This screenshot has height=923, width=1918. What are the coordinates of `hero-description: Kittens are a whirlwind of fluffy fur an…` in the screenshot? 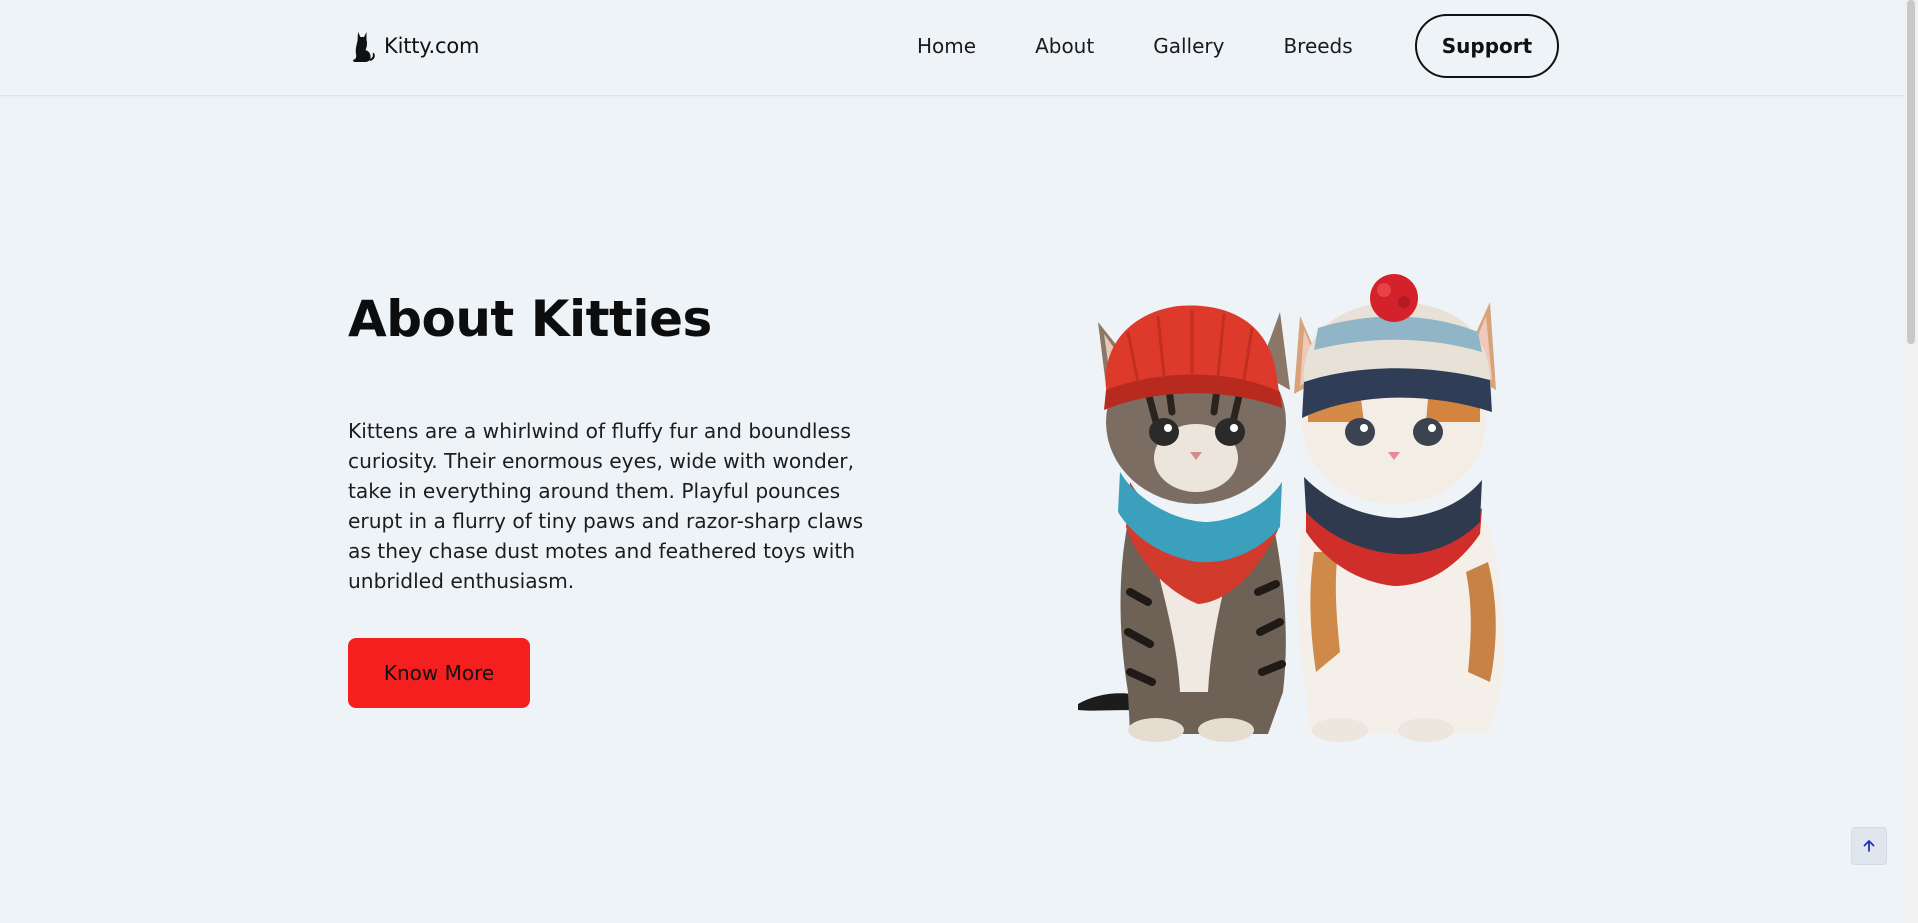 It's located at (606, 506).